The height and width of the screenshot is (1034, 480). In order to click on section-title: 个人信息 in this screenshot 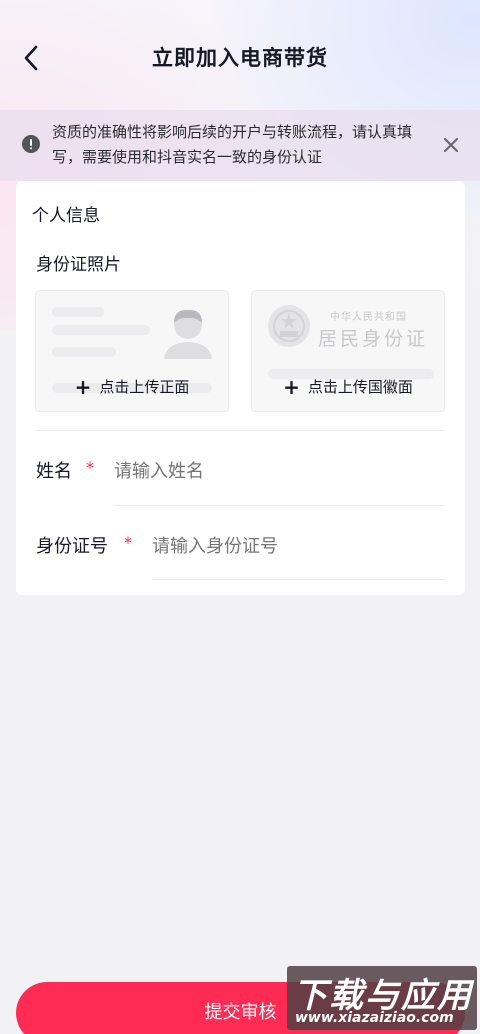, I will do `click(66, 216)`.